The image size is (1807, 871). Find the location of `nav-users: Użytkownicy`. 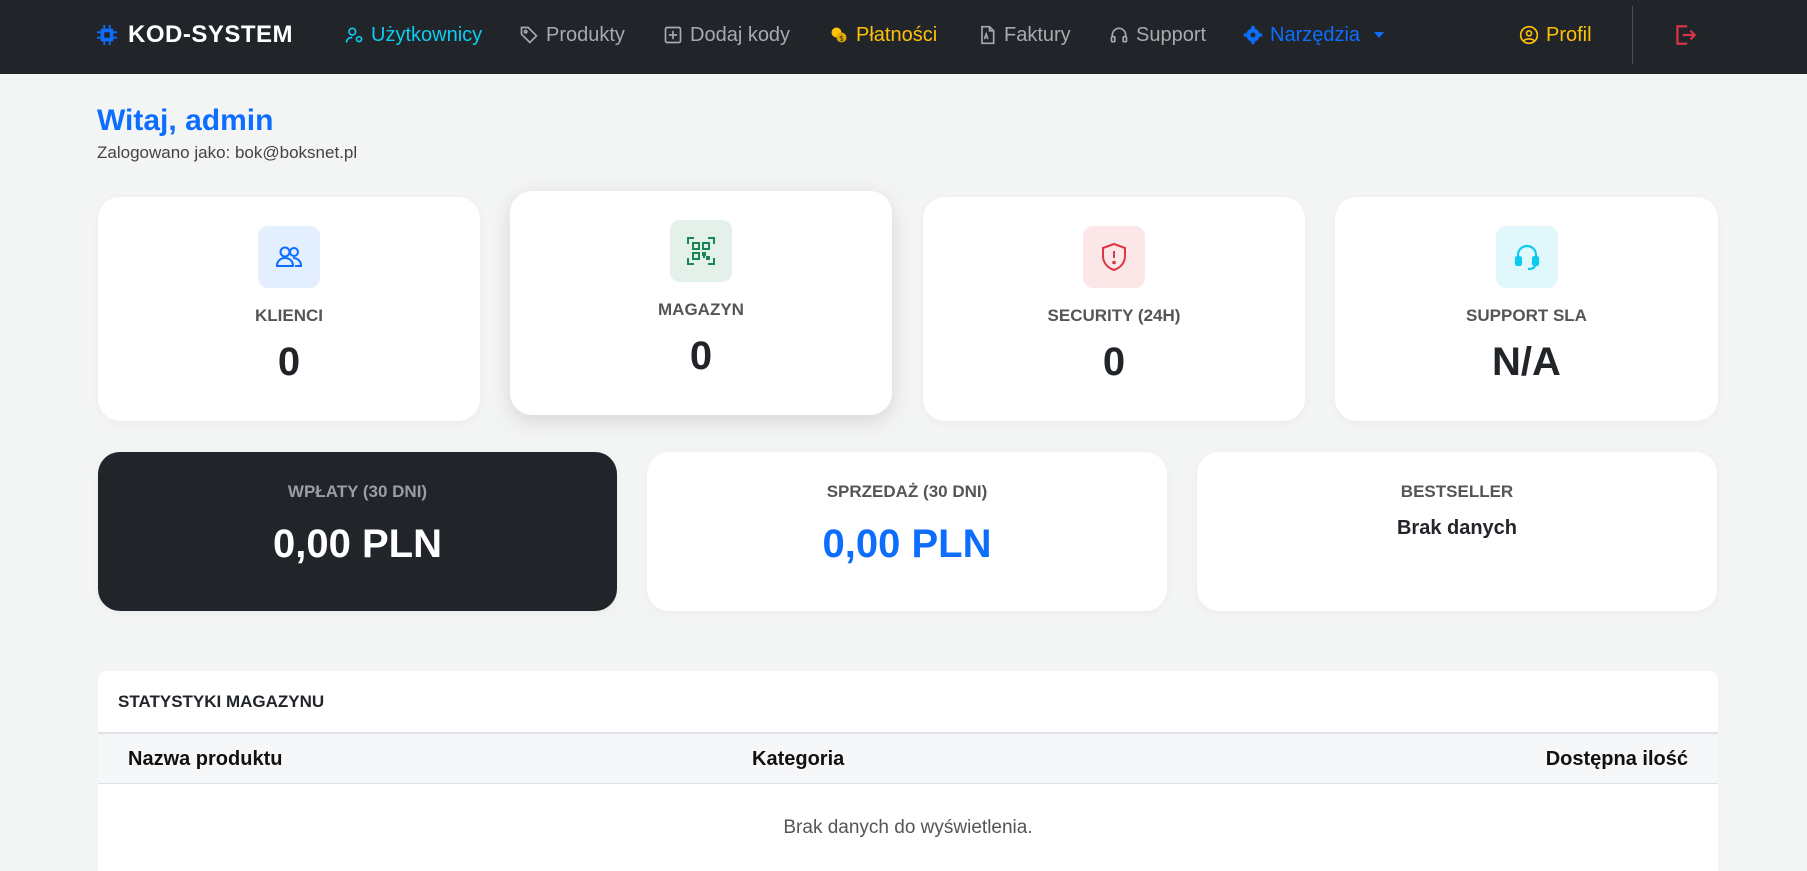

nav-users: Użytkownicy is located at coordinates (413, 35).